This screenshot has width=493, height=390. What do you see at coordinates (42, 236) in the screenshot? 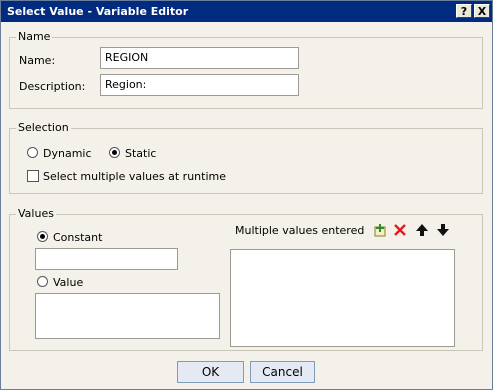
I see `constant-radio` at bounding box center [42, 236].